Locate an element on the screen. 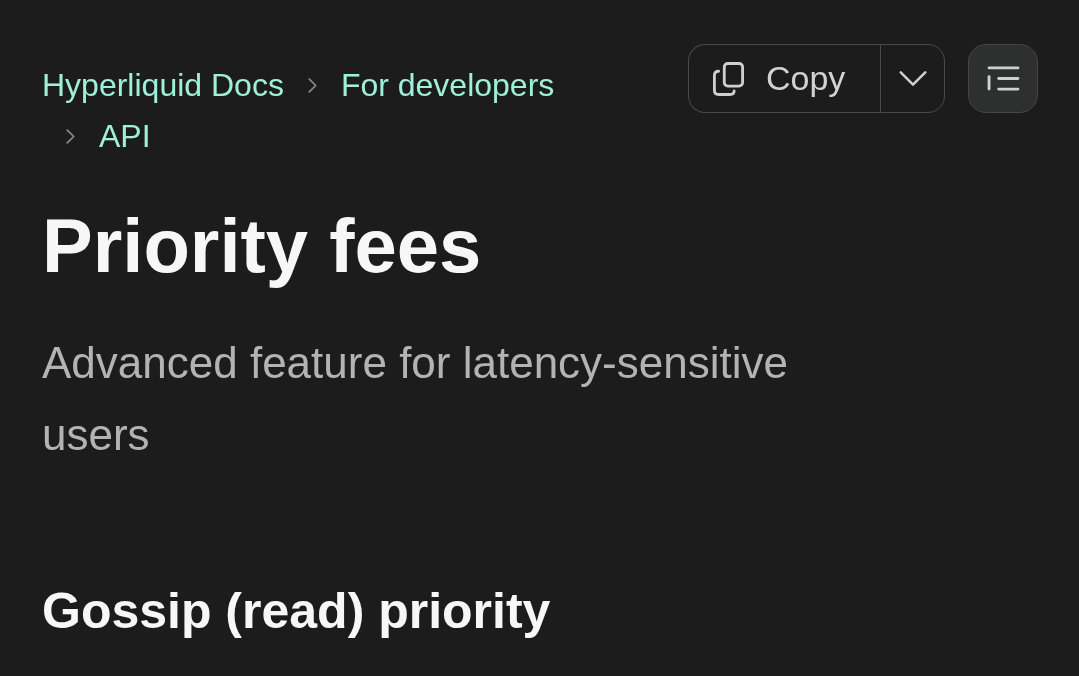  dropdown-button is located at coordinates (912, 78).